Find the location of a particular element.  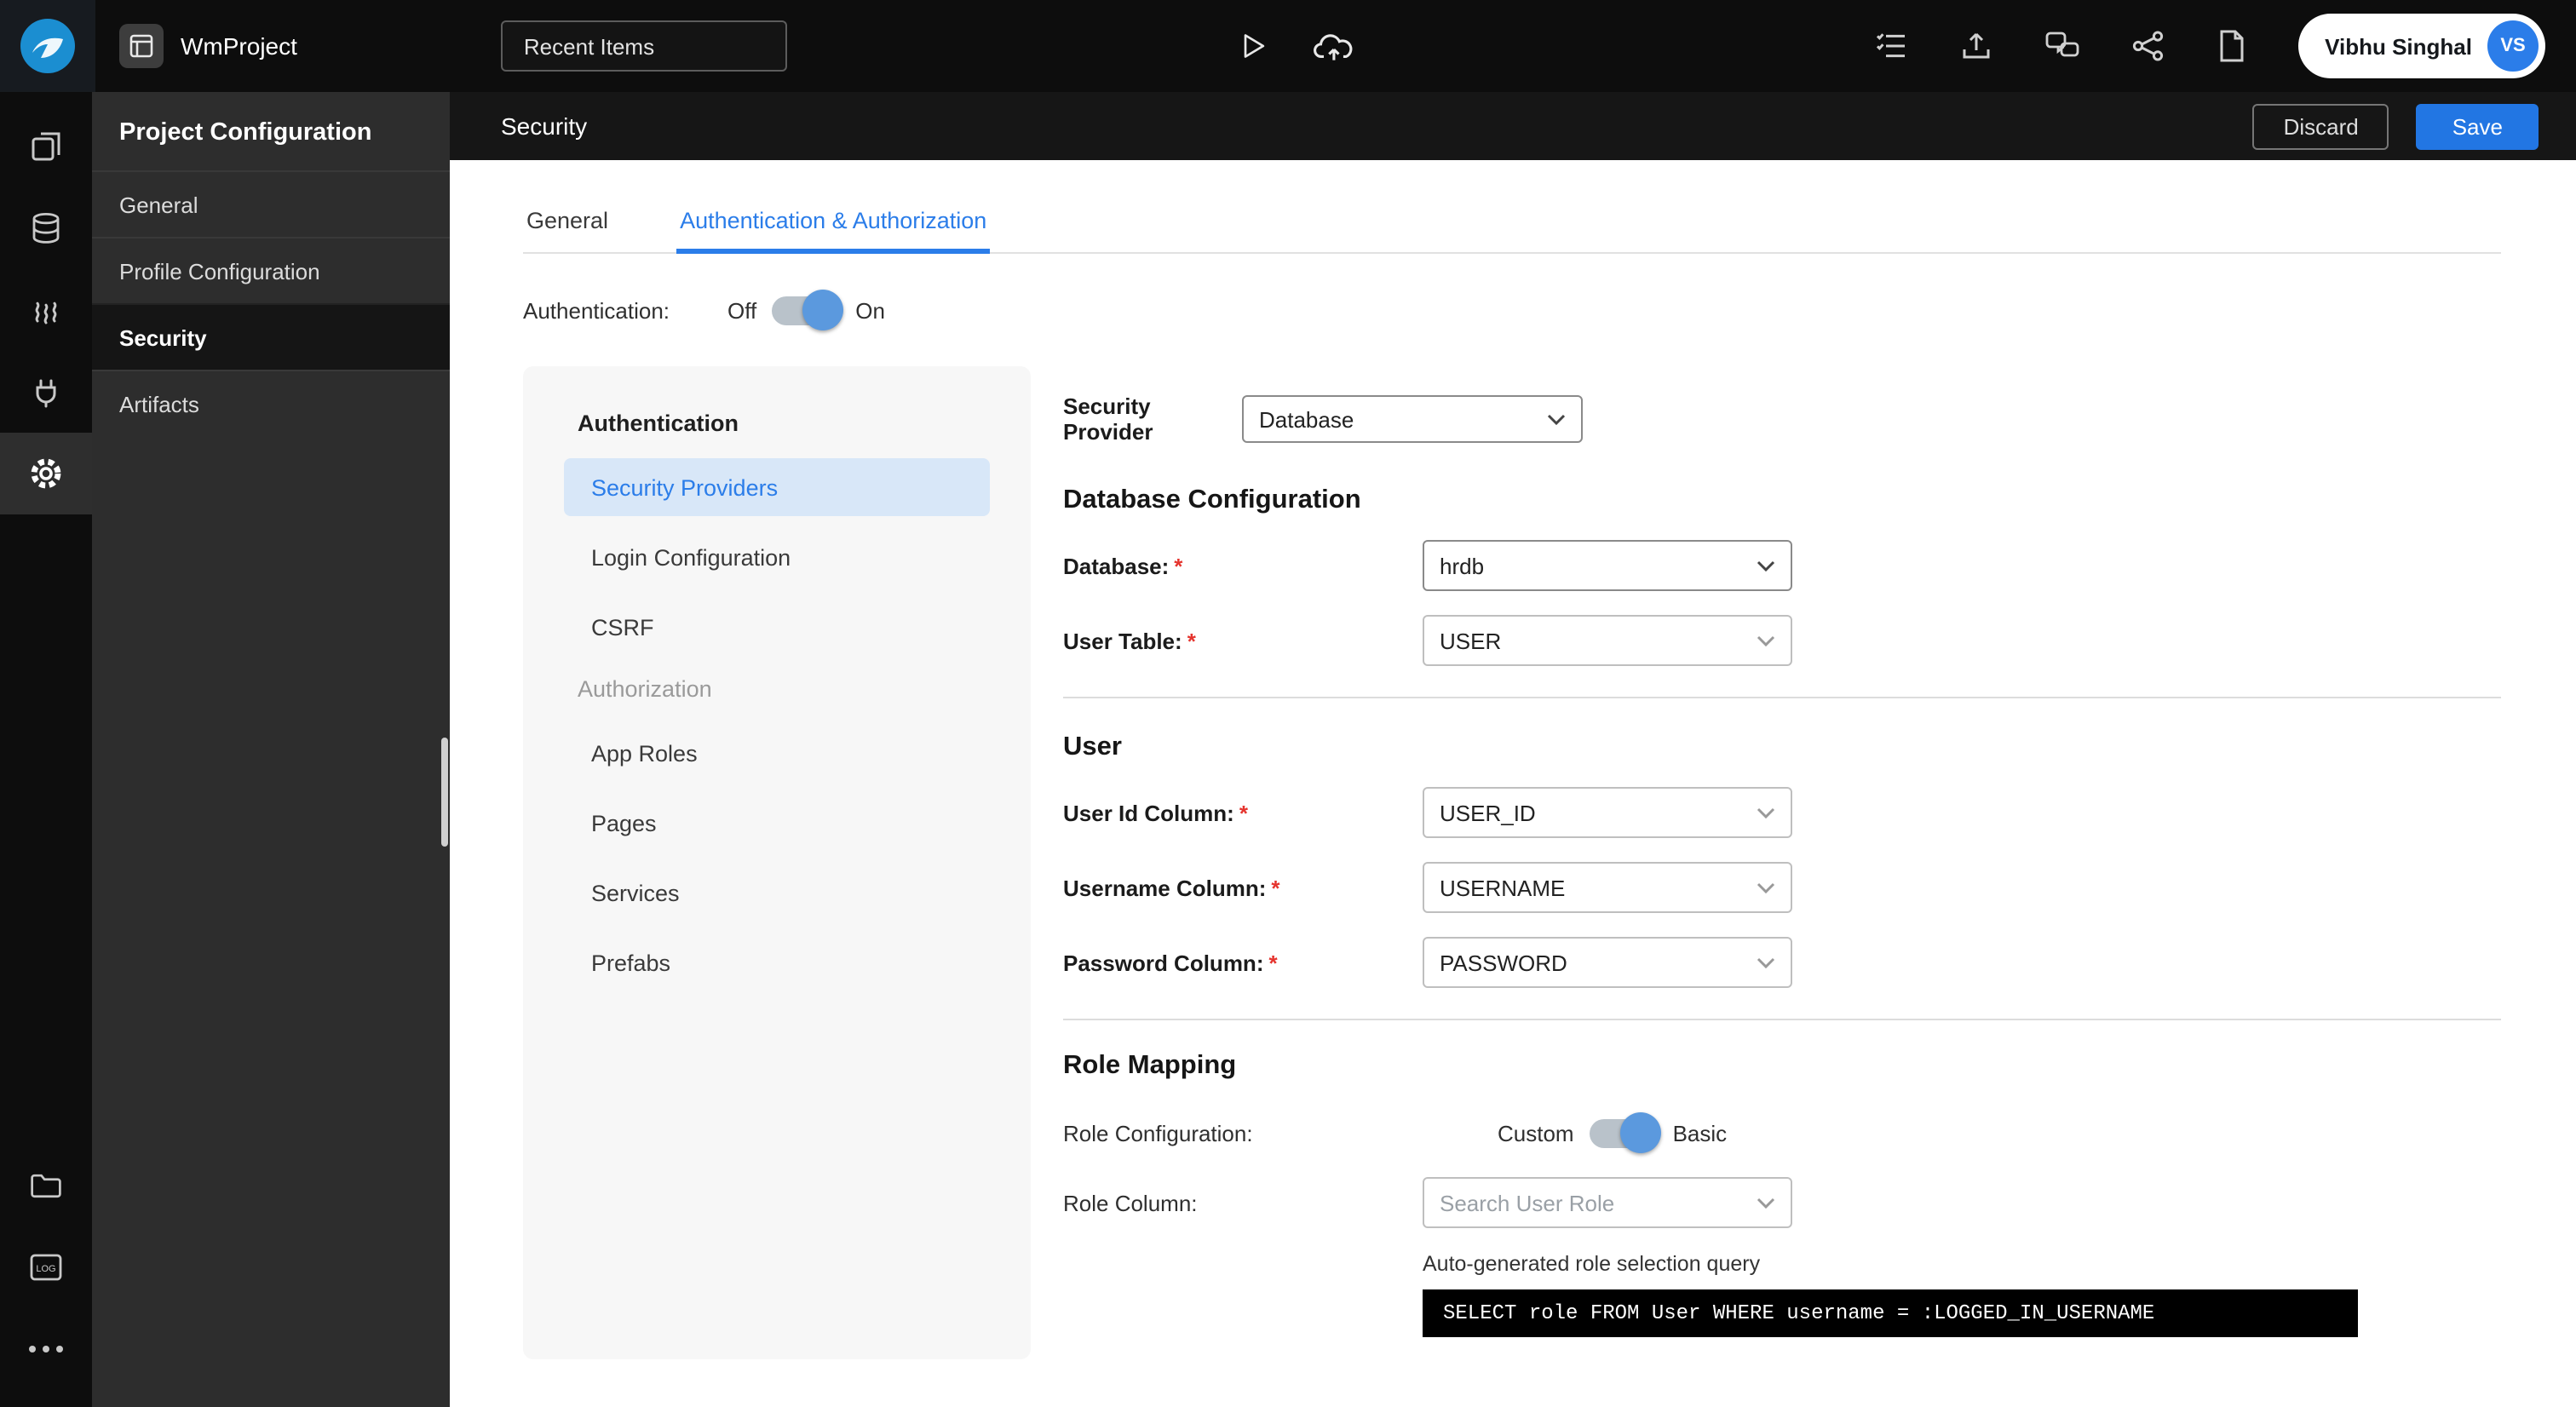

tab-authentication-authorization: Authentication & Authorization is located at coordinates (834, 231).